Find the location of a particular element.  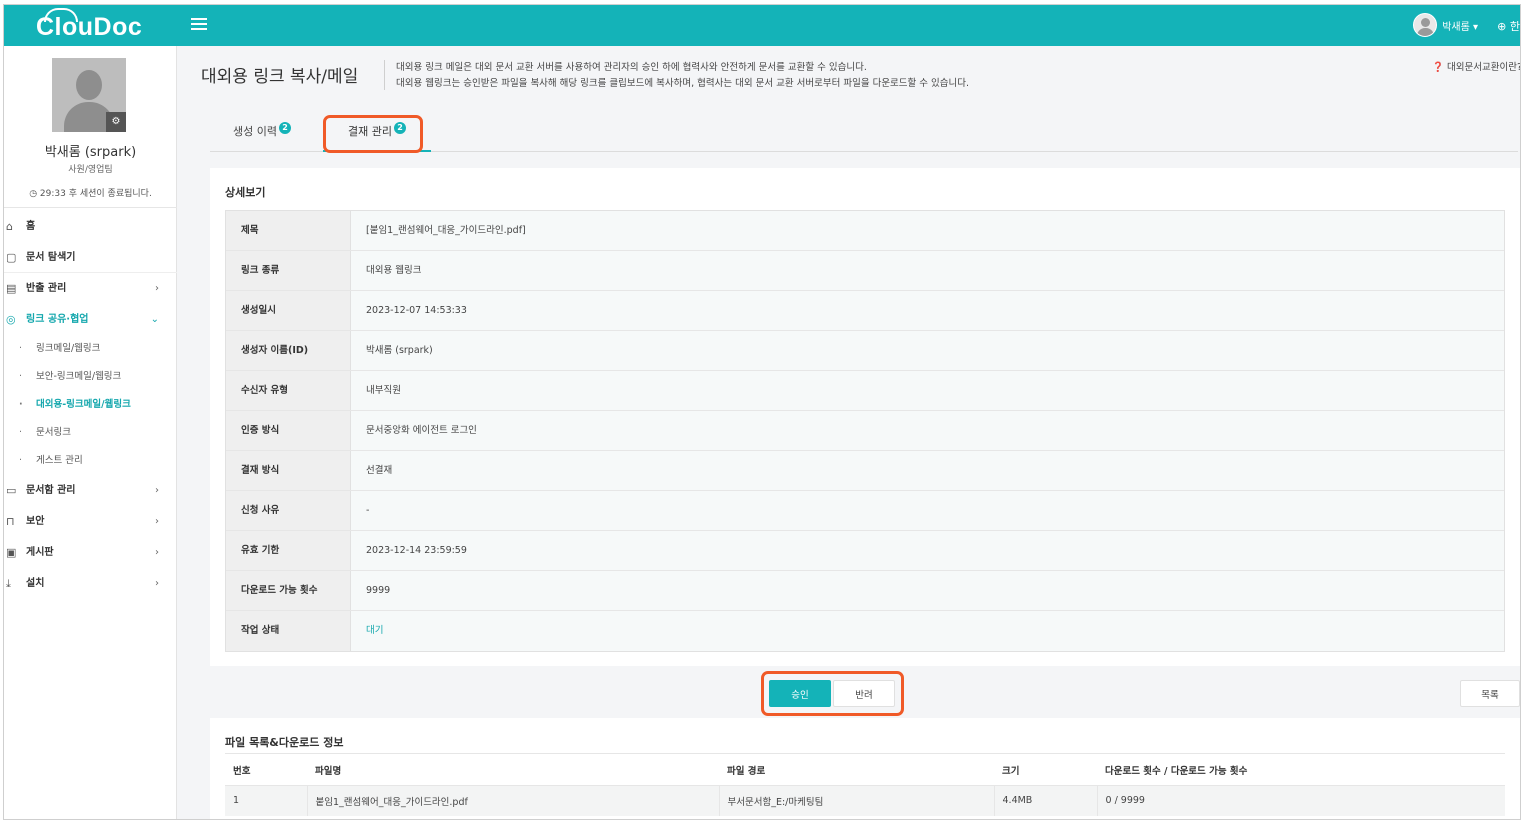

detail-value: 2023-12-07 14:53:33 is located at coordinates (927, 310).